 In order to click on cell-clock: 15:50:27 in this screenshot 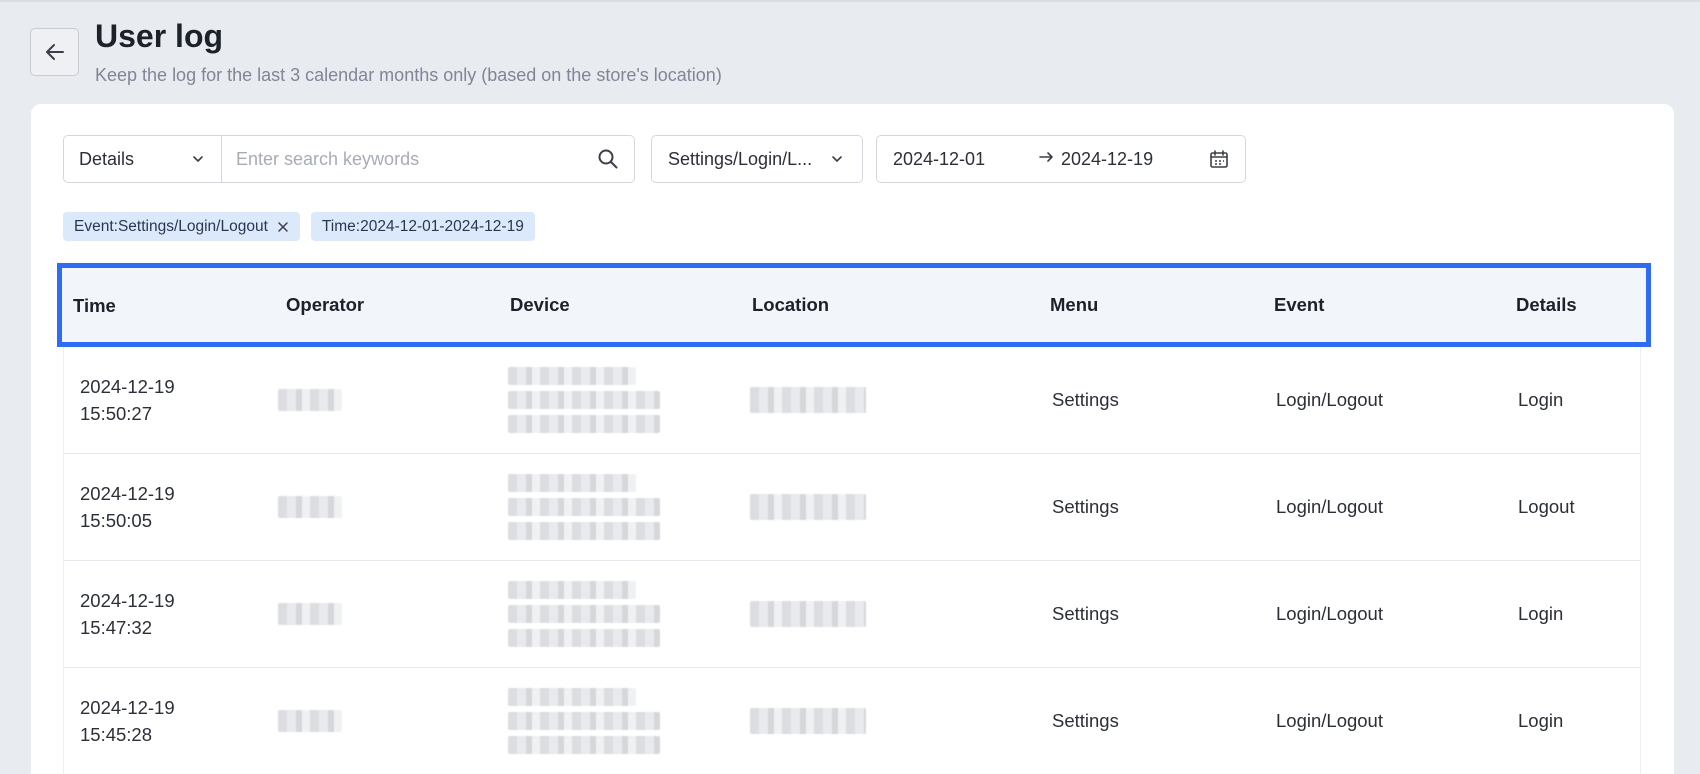, I will do `click(116, 413)`.